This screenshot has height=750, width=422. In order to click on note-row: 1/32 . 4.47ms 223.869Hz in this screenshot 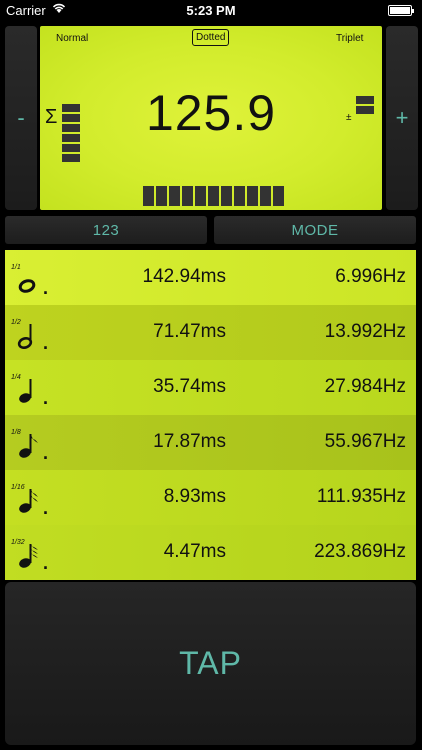, I will do `click(210, 552)`.